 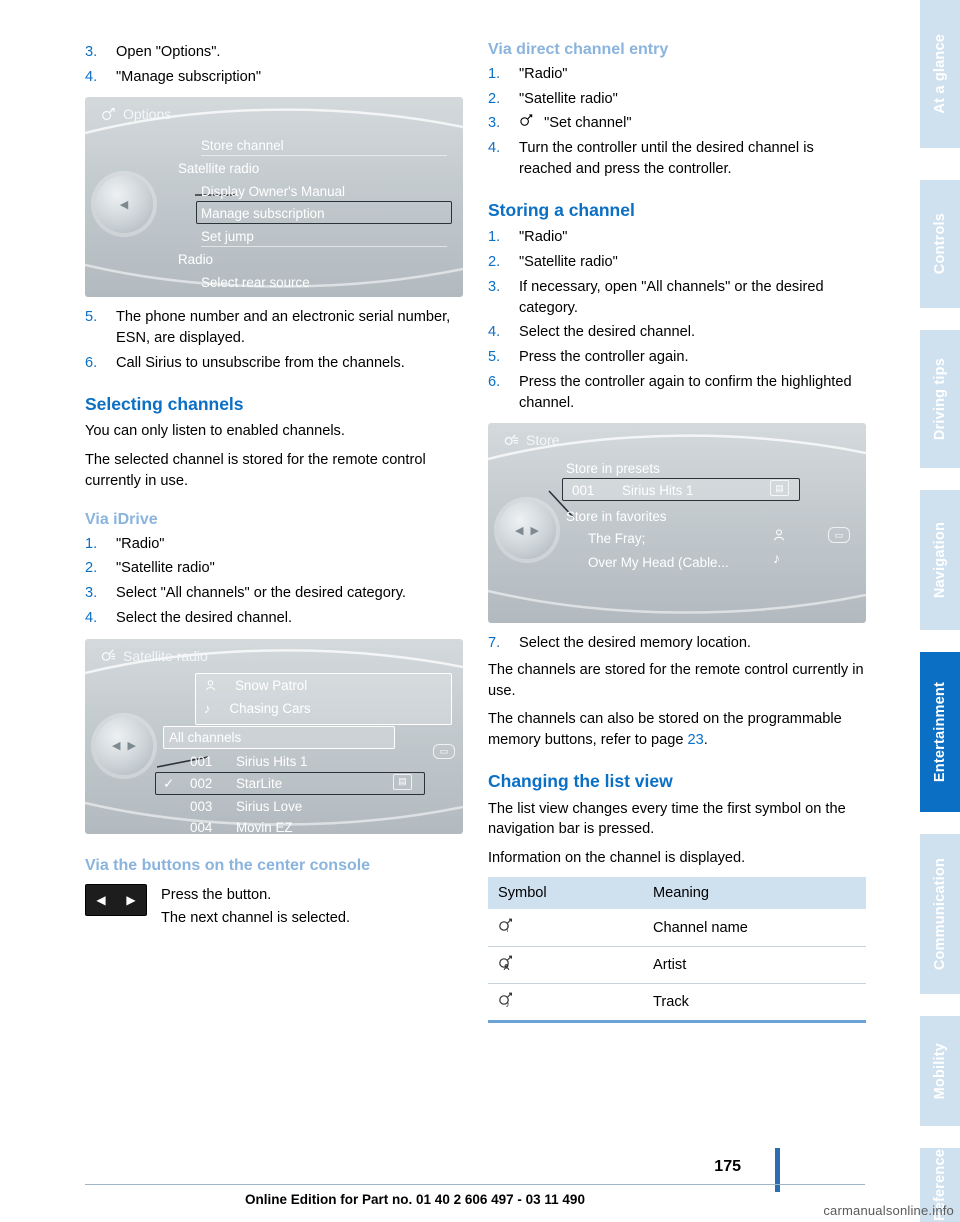 What do you see at coordinates (526, 120) in the screenshot?
I see `set-channel-icon` at bounding box center [526, 120].